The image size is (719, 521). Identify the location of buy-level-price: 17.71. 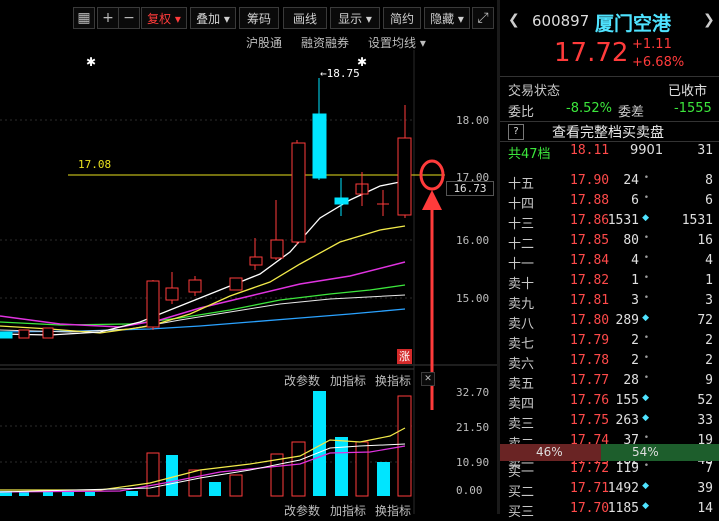
(590, 488).